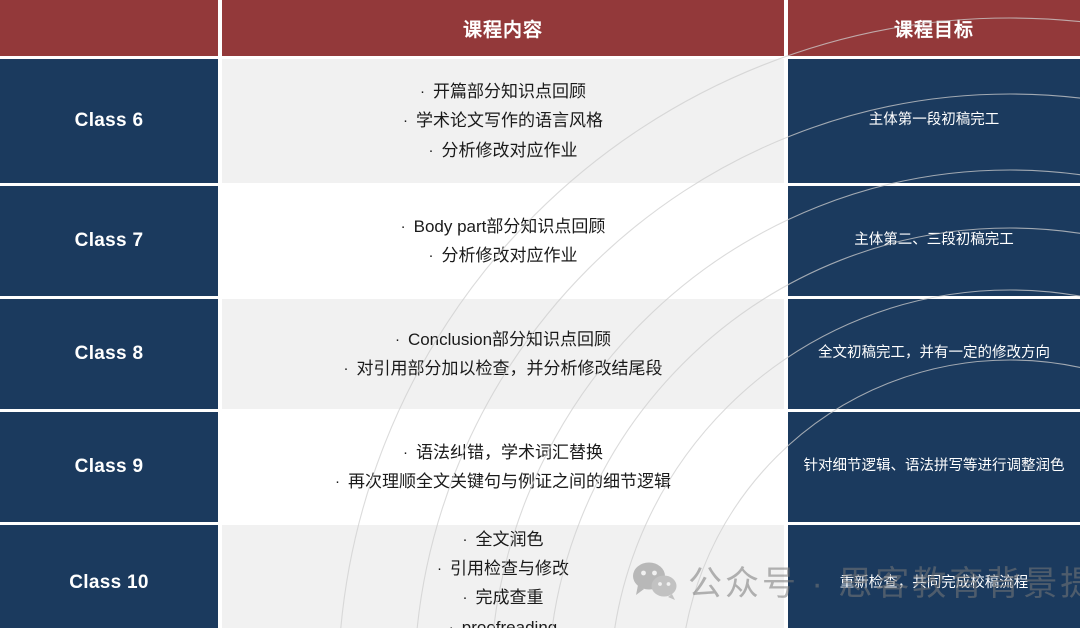 The width and height of the screenshot is (1080, 628). What do you see at coordinates (111, 576) in the screenshot?
I see `class-label-cell: Class 10` at bounding box center [111, 576].